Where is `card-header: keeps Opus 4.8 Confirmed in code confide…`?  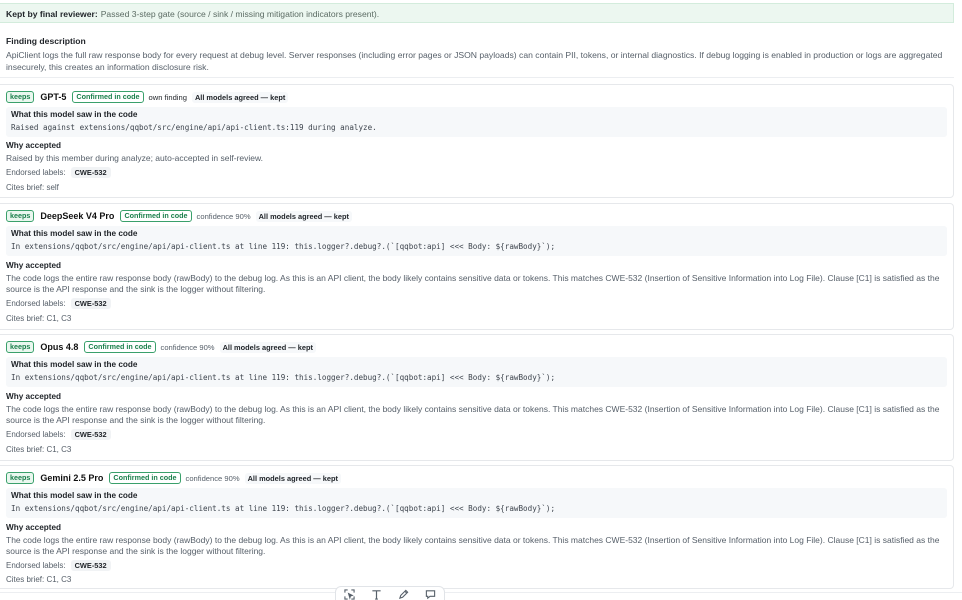 card-header: keeps Opus 4.8 Confirmed in code confide… is located at coordinates (161, 347).